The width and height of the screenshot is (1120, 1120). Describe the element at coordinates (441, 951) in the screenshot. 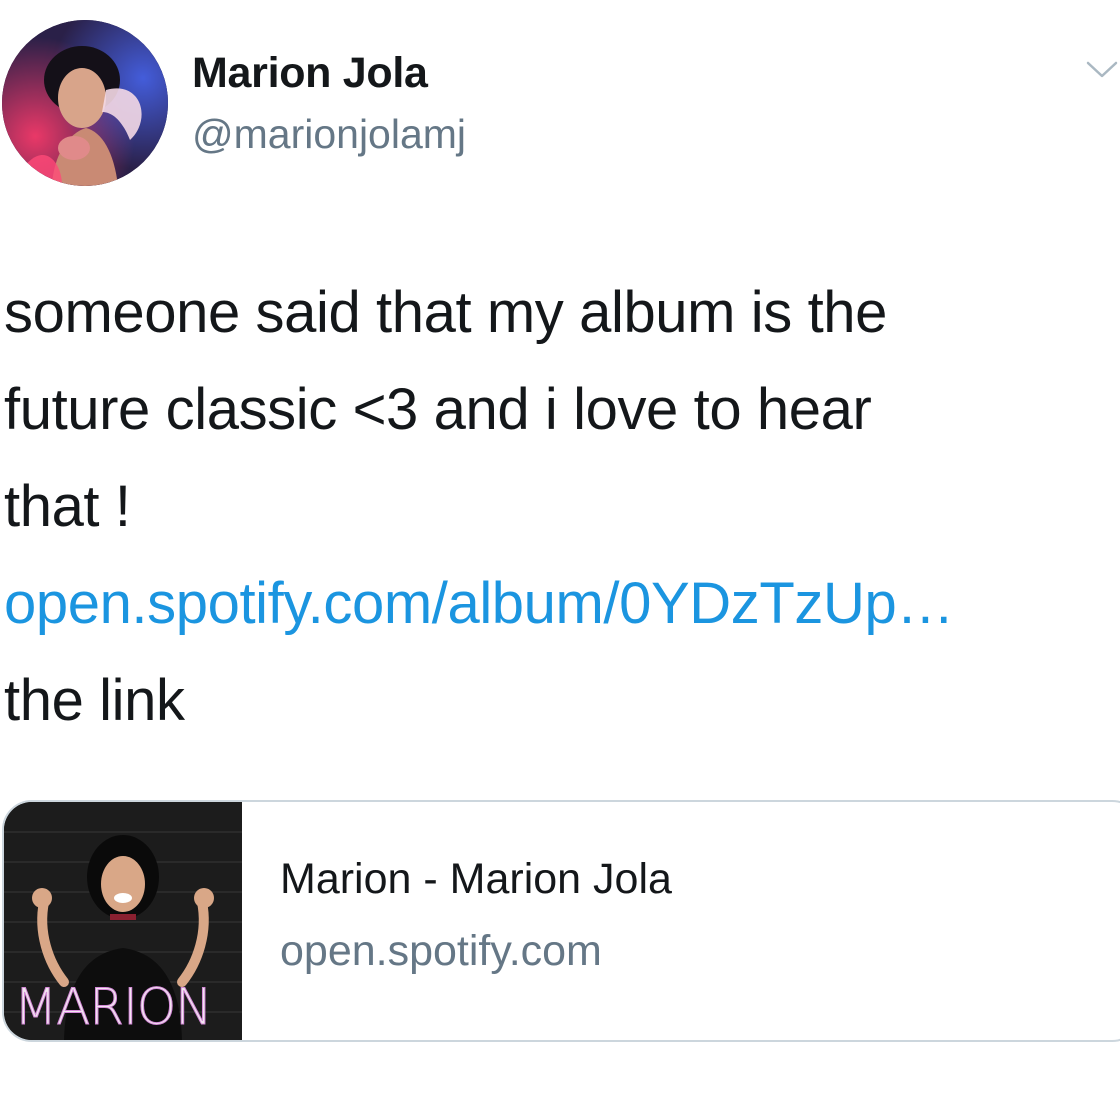

I see `card-domain: open.spotify.com` at that location.